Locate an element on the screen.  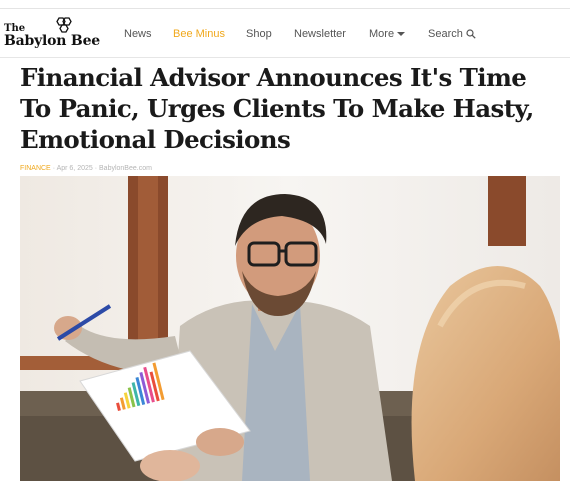
bee-logo-icon is located at coordinates (64, 25).